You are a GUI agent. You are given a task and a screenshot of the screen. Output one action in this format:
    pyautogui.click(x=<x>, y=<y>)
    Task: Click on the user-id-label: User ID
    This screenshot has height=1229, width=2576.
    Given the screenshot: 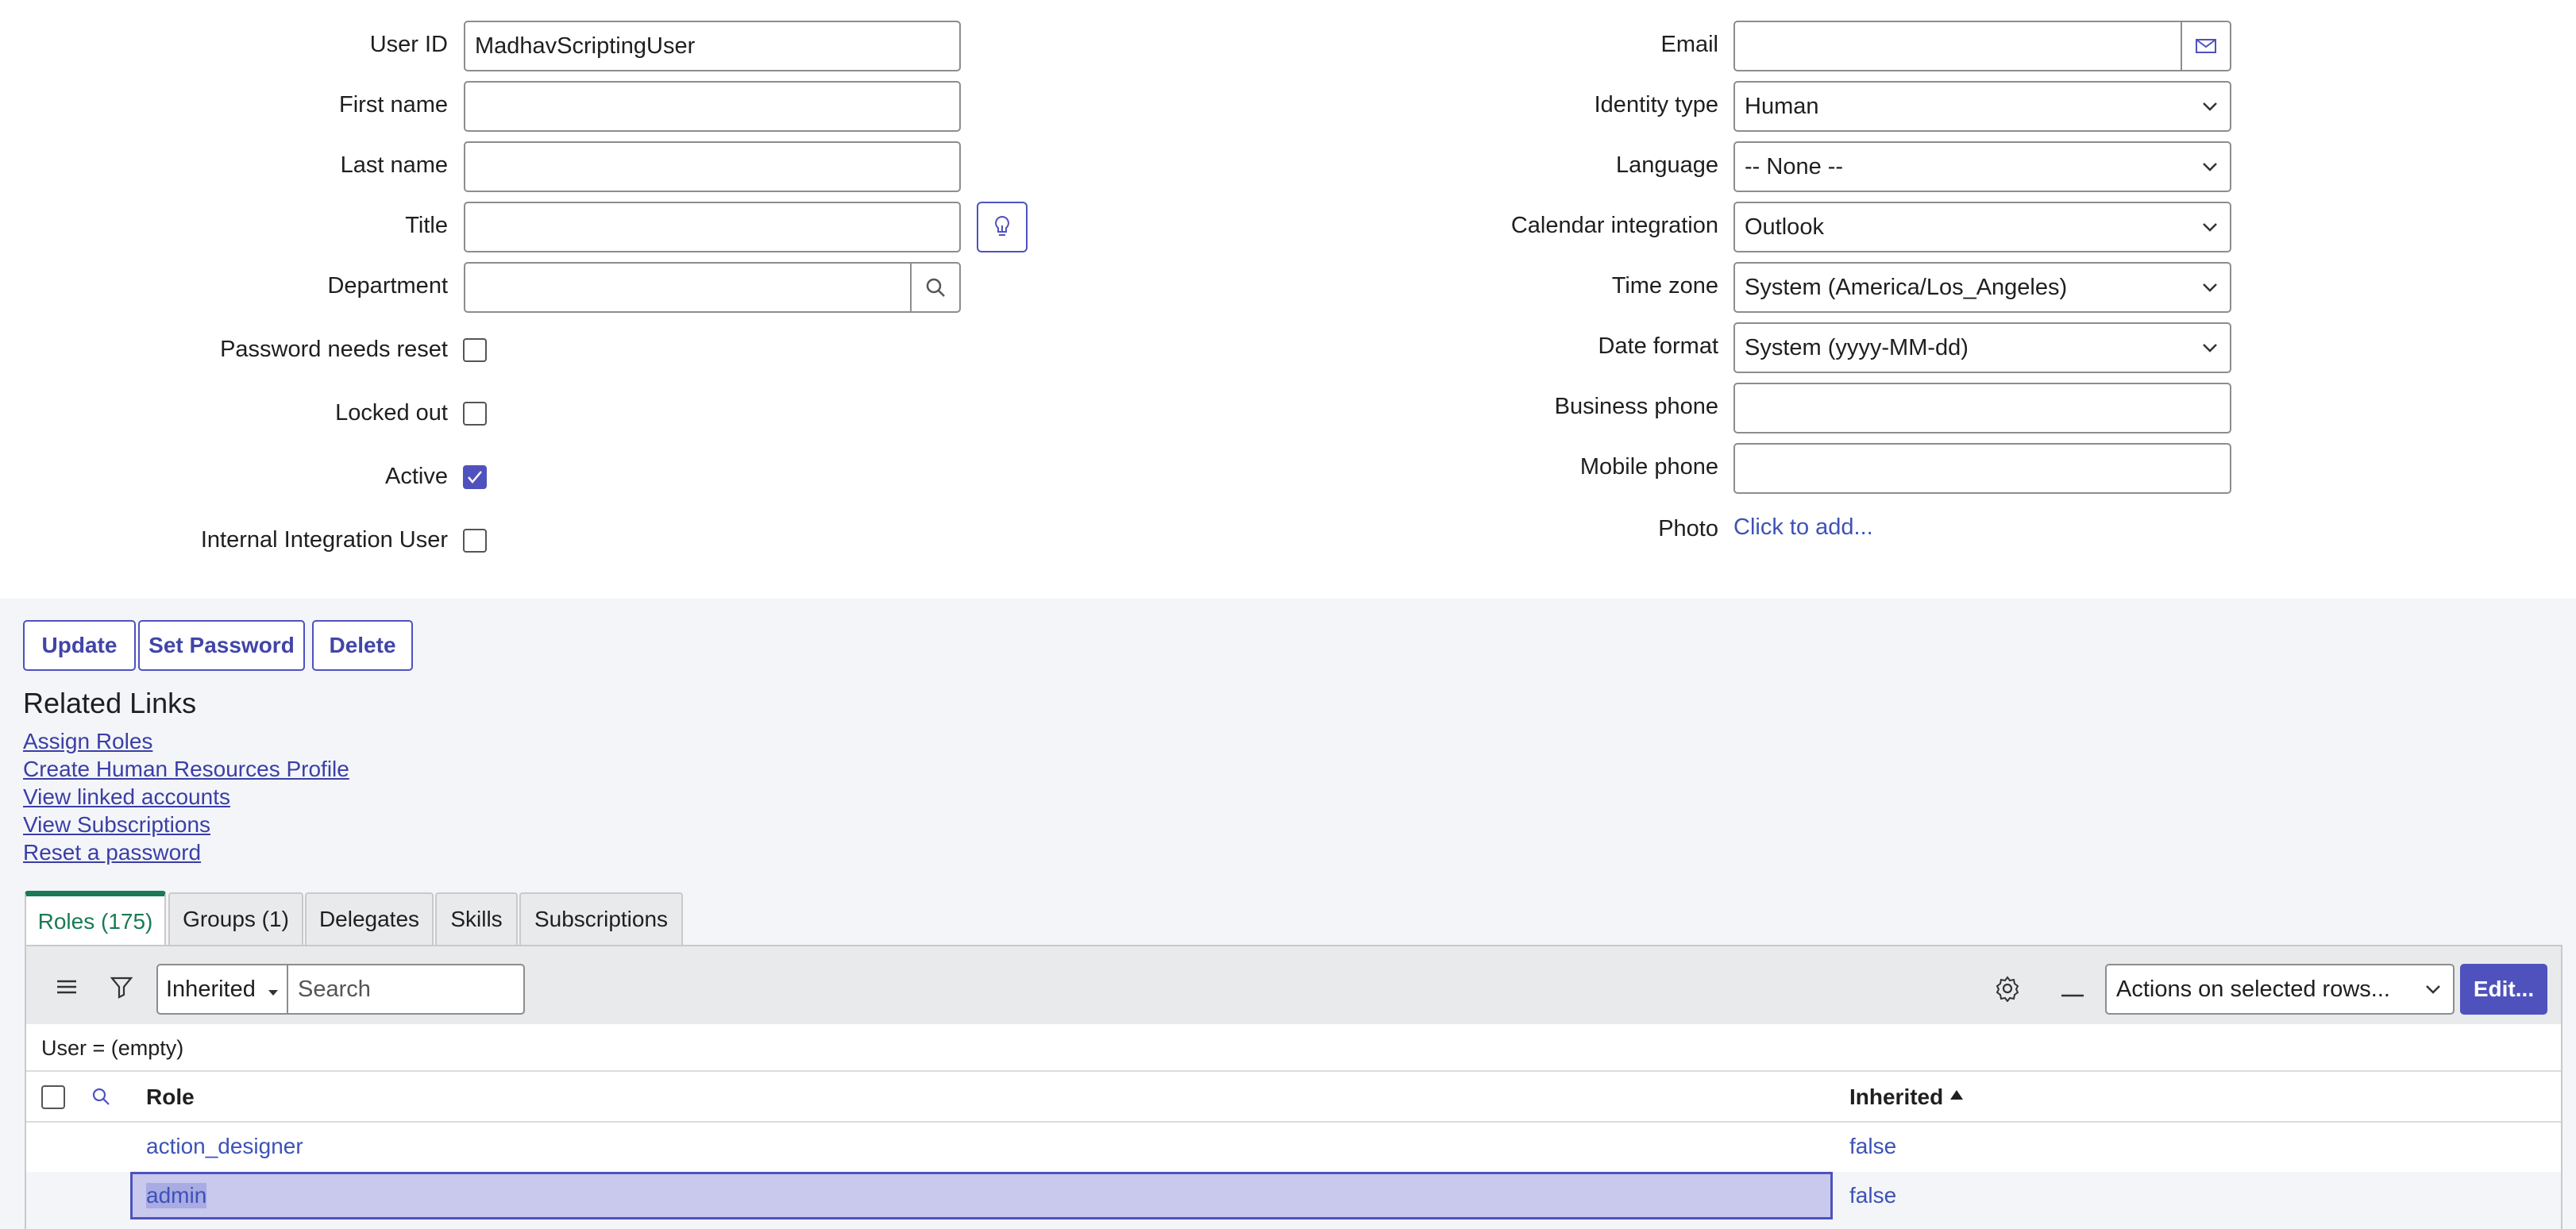 What is the action you would take?
    pyautogui.click(x=409, y=44)
    